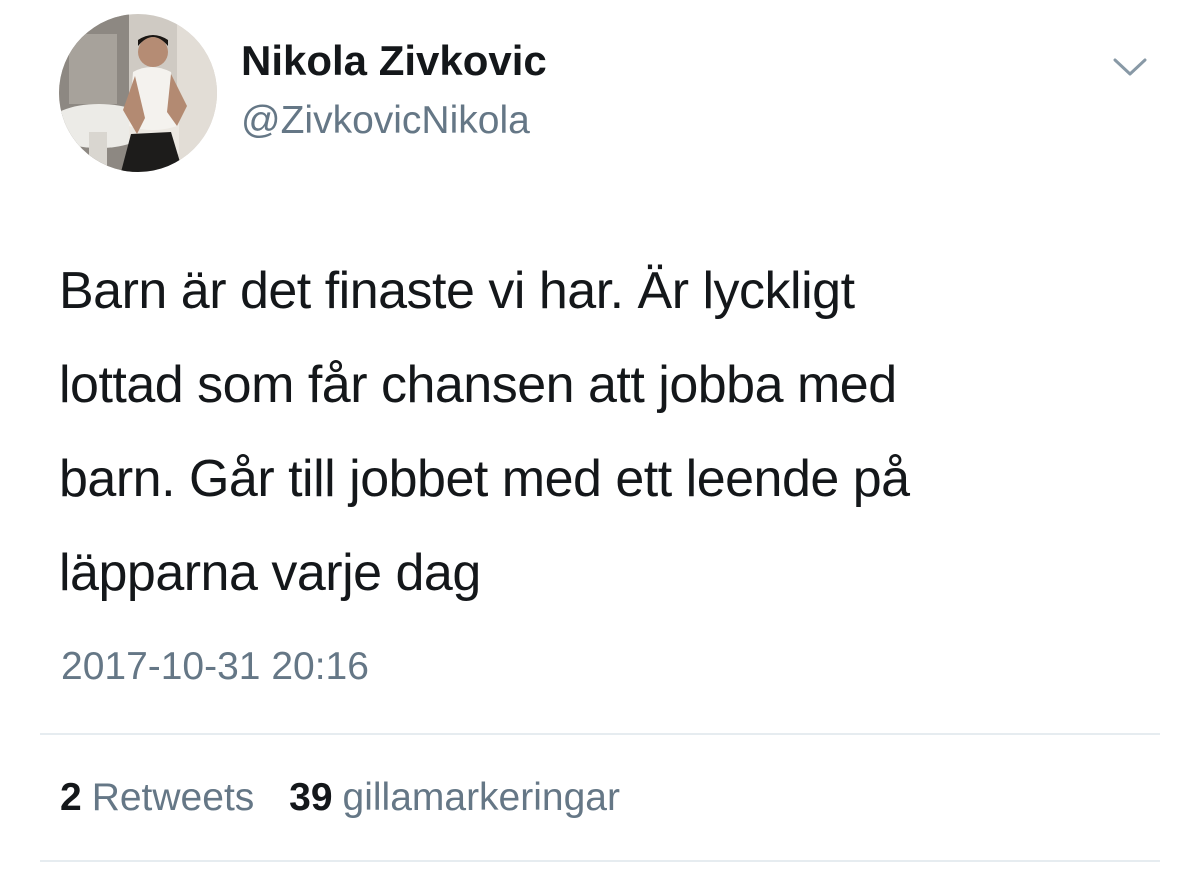 This screenshot has height=878, width=1200. I want to click on likes-label: gillamarkeringar, so click(481, 797).